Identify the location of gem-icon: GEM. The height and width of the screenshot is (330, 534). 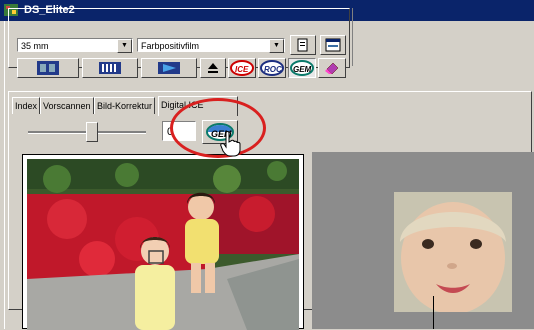
(302, 68).